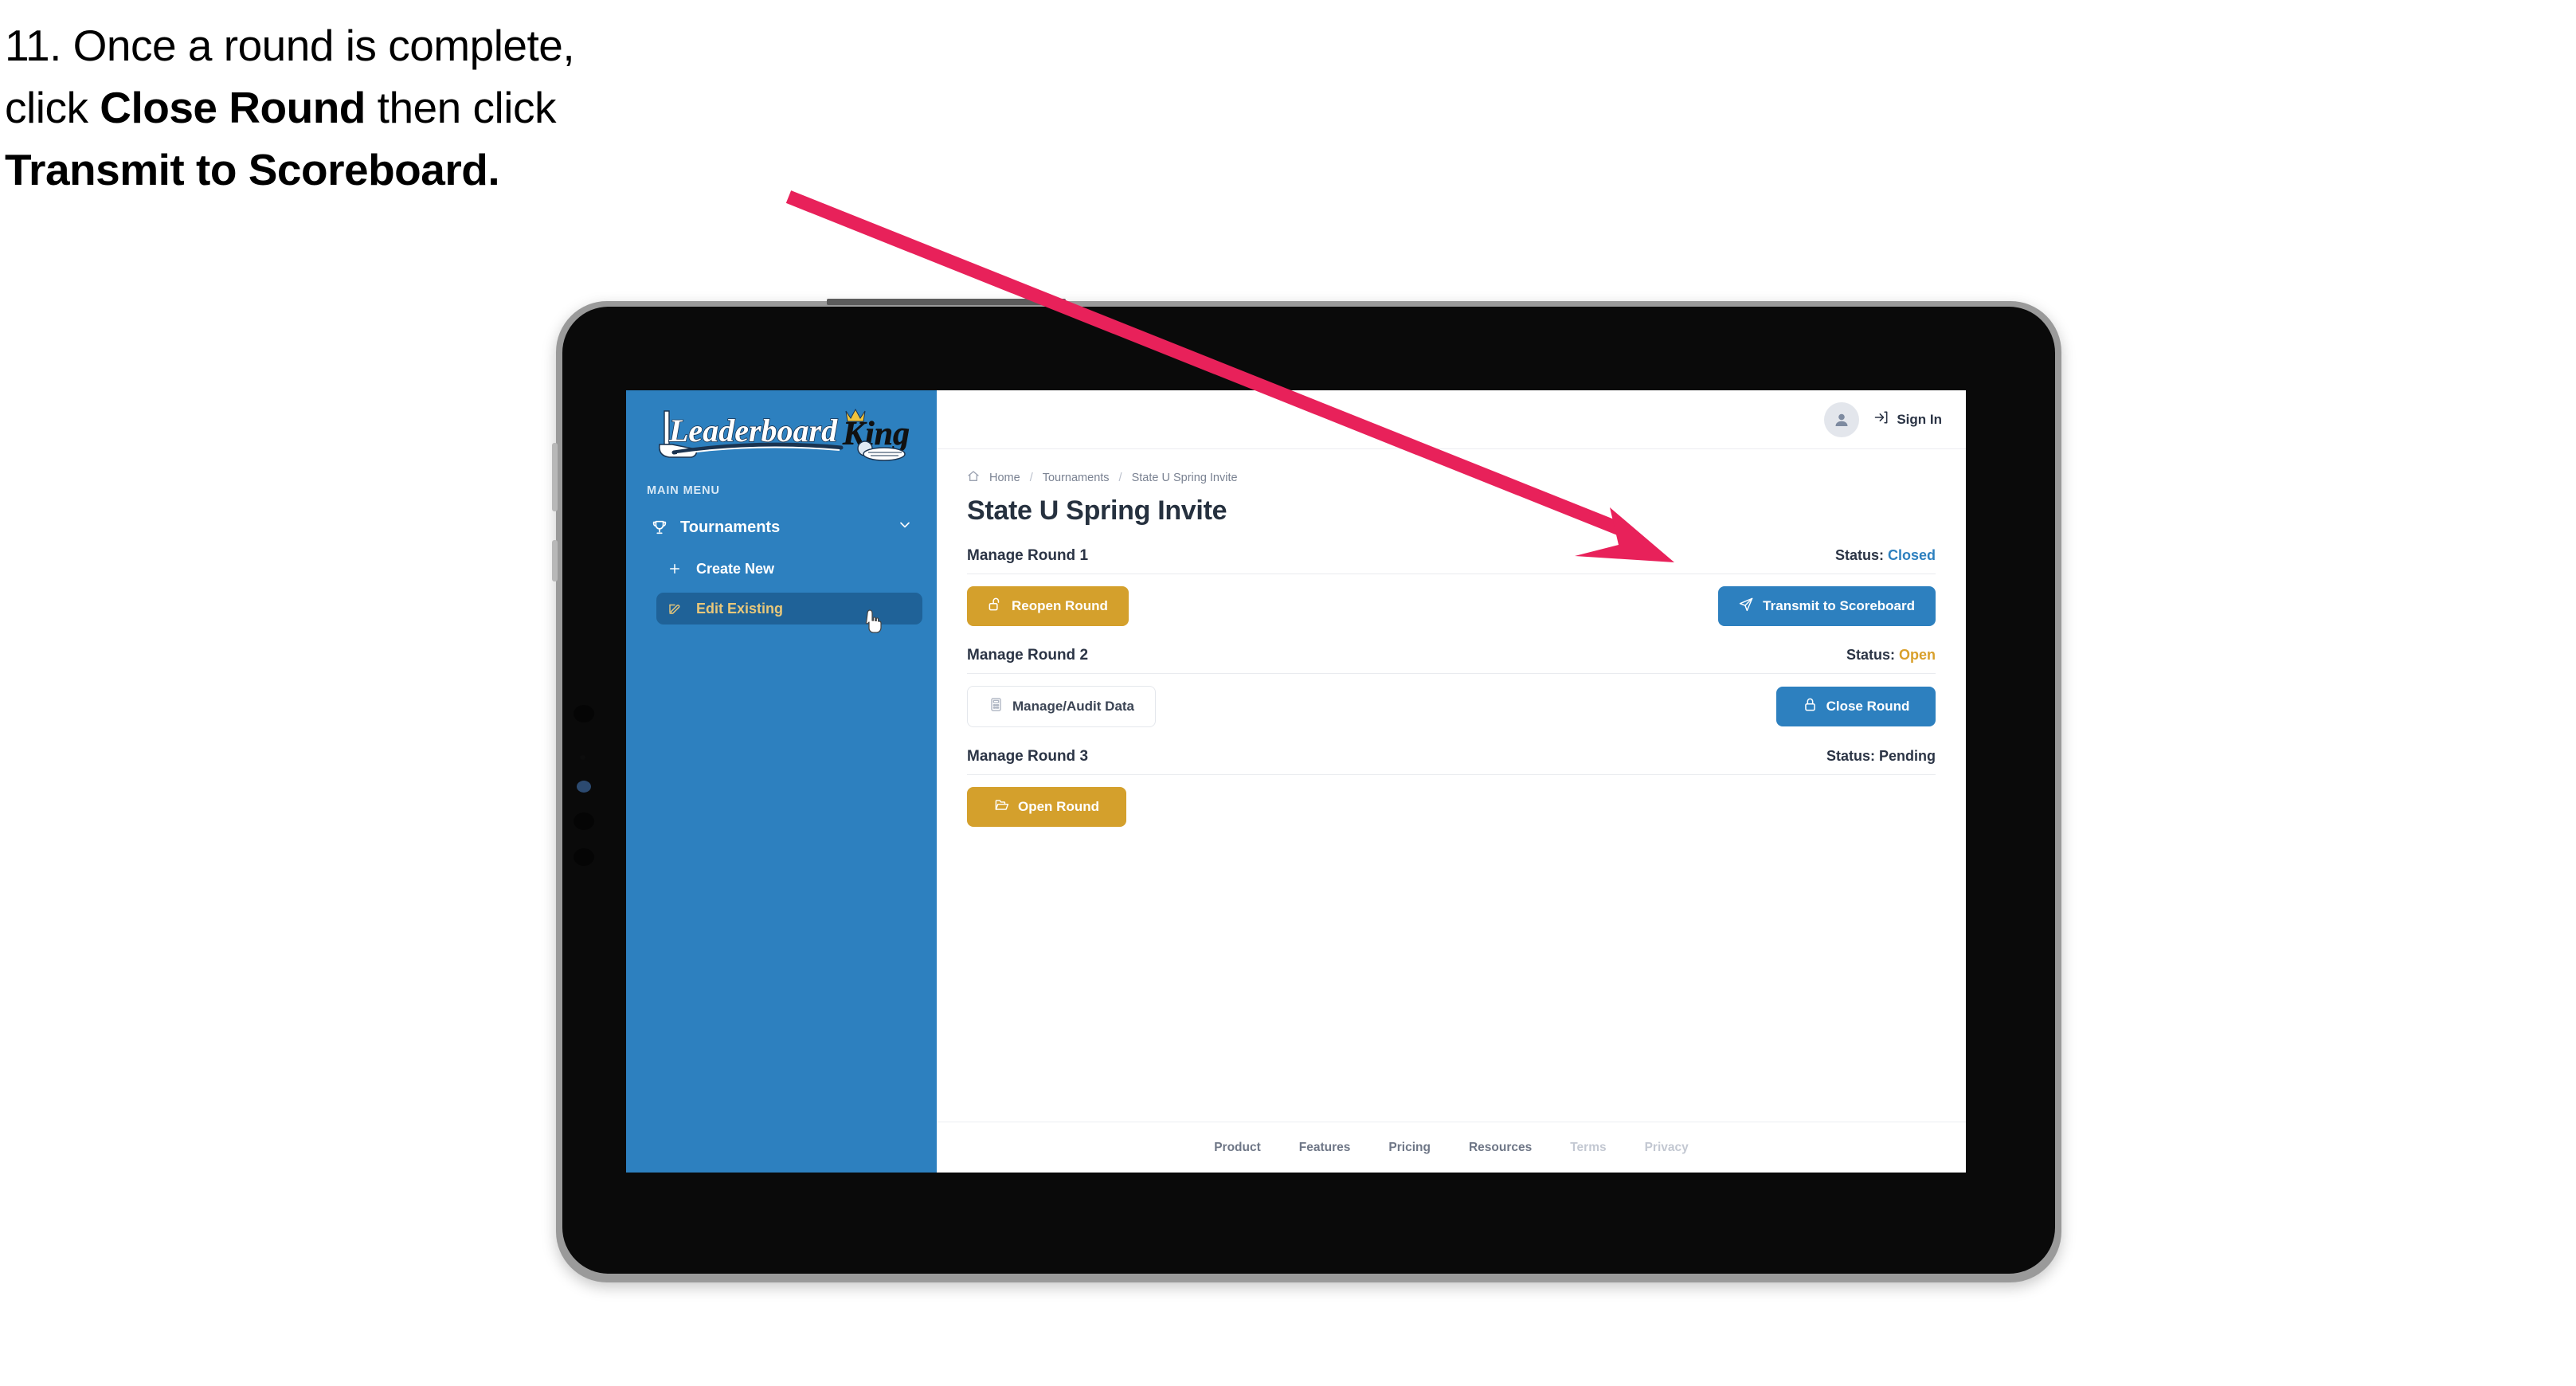  I want to click on user-avatar-icon, so click(1841, 419).